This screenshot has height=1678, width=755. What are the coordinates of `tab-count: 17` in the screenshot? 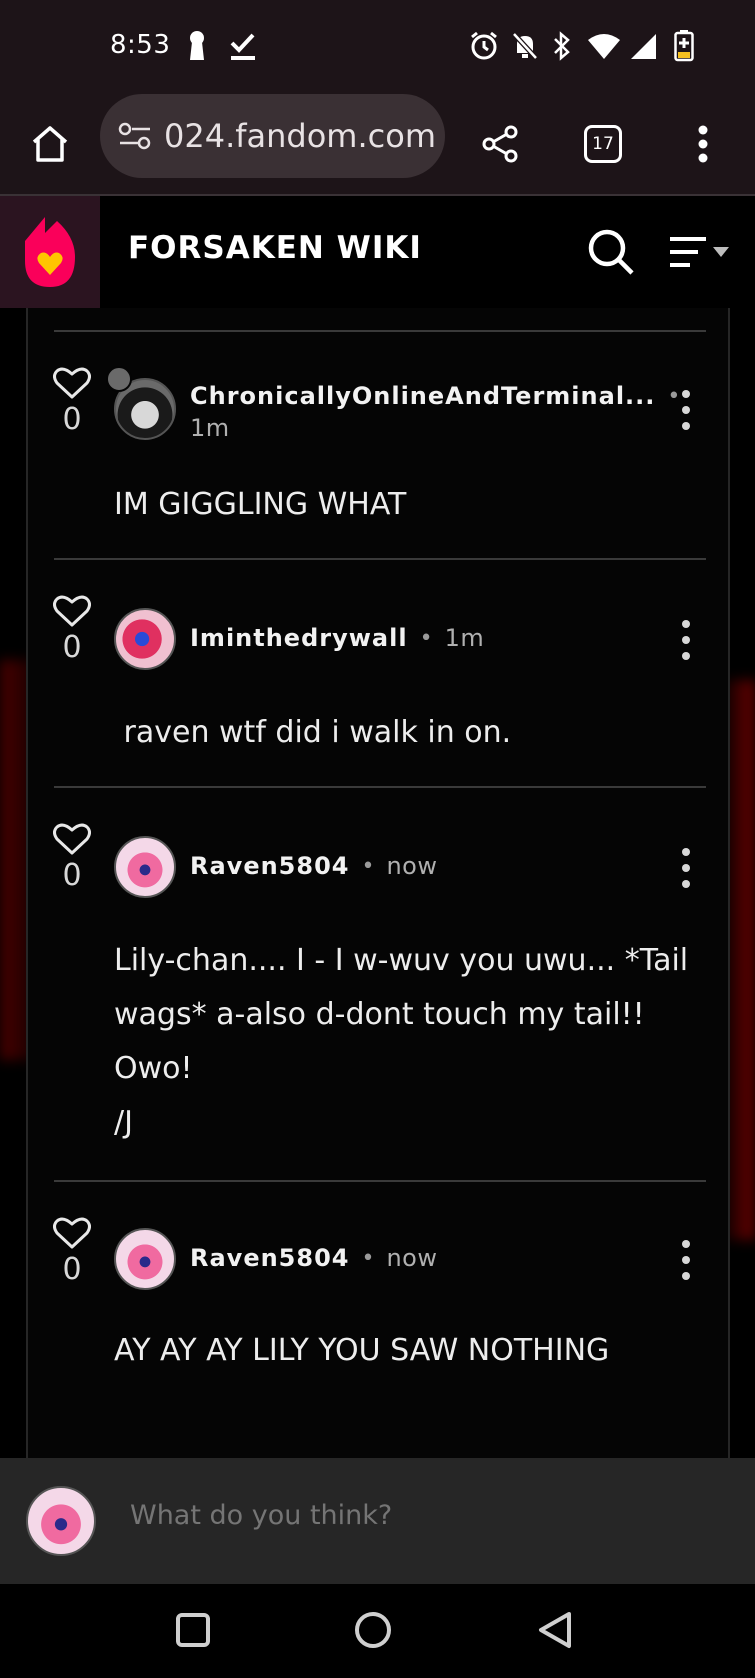 It's located at (603, 144).